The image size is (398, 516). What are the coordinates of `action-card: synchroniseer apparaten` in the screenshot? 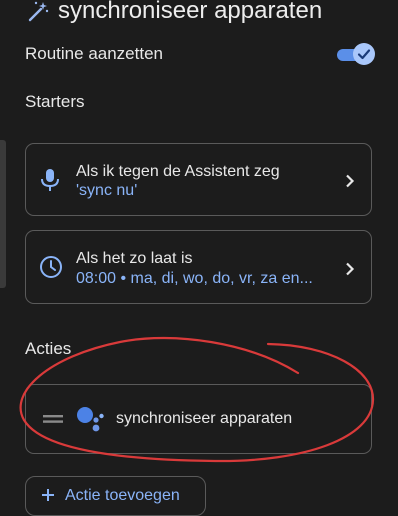 It's located at (198, 419).